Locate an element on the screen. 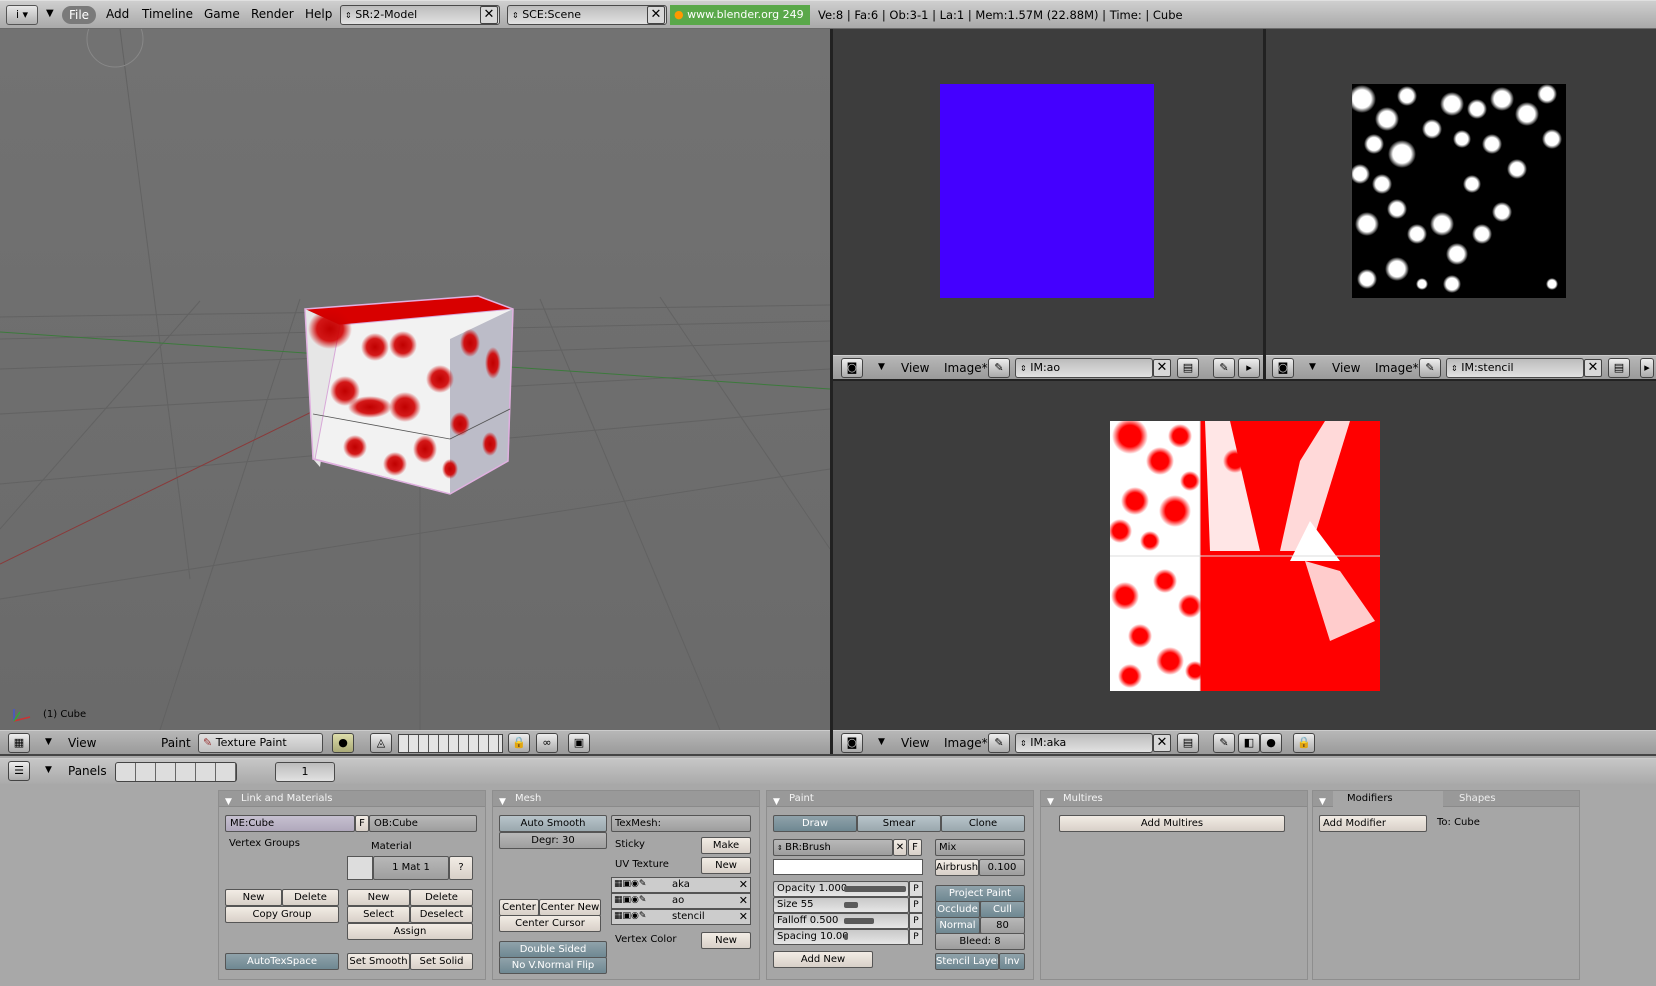  airbrush-toggle: Airbrush is located at coordinates (957, 867).